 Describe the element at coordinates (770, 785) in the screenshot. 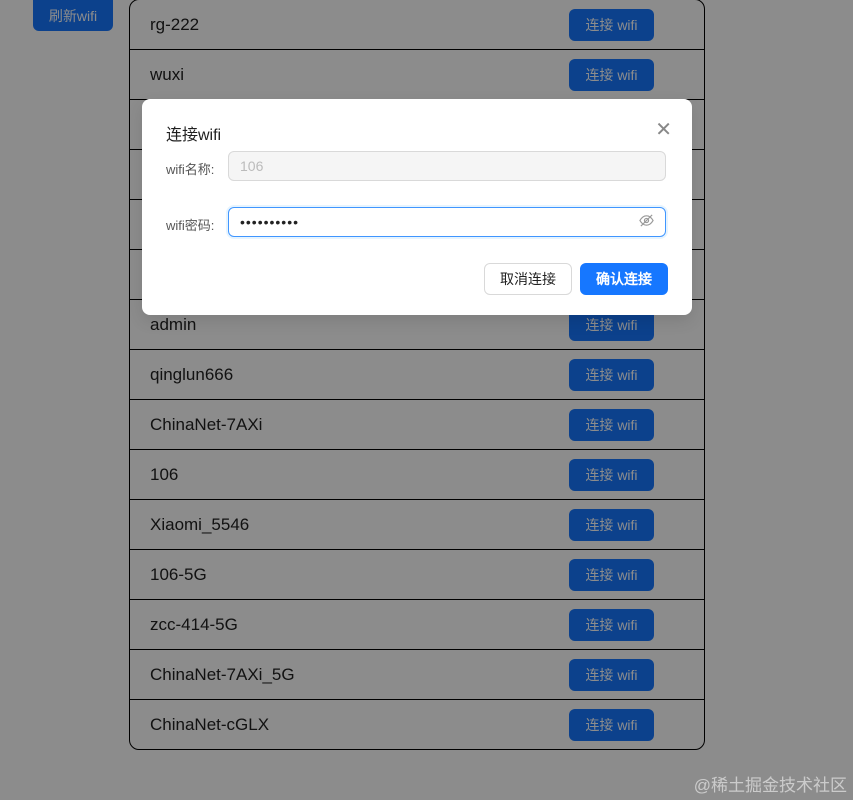

I see `watermark: @稀土掘金技术社区` at that location.